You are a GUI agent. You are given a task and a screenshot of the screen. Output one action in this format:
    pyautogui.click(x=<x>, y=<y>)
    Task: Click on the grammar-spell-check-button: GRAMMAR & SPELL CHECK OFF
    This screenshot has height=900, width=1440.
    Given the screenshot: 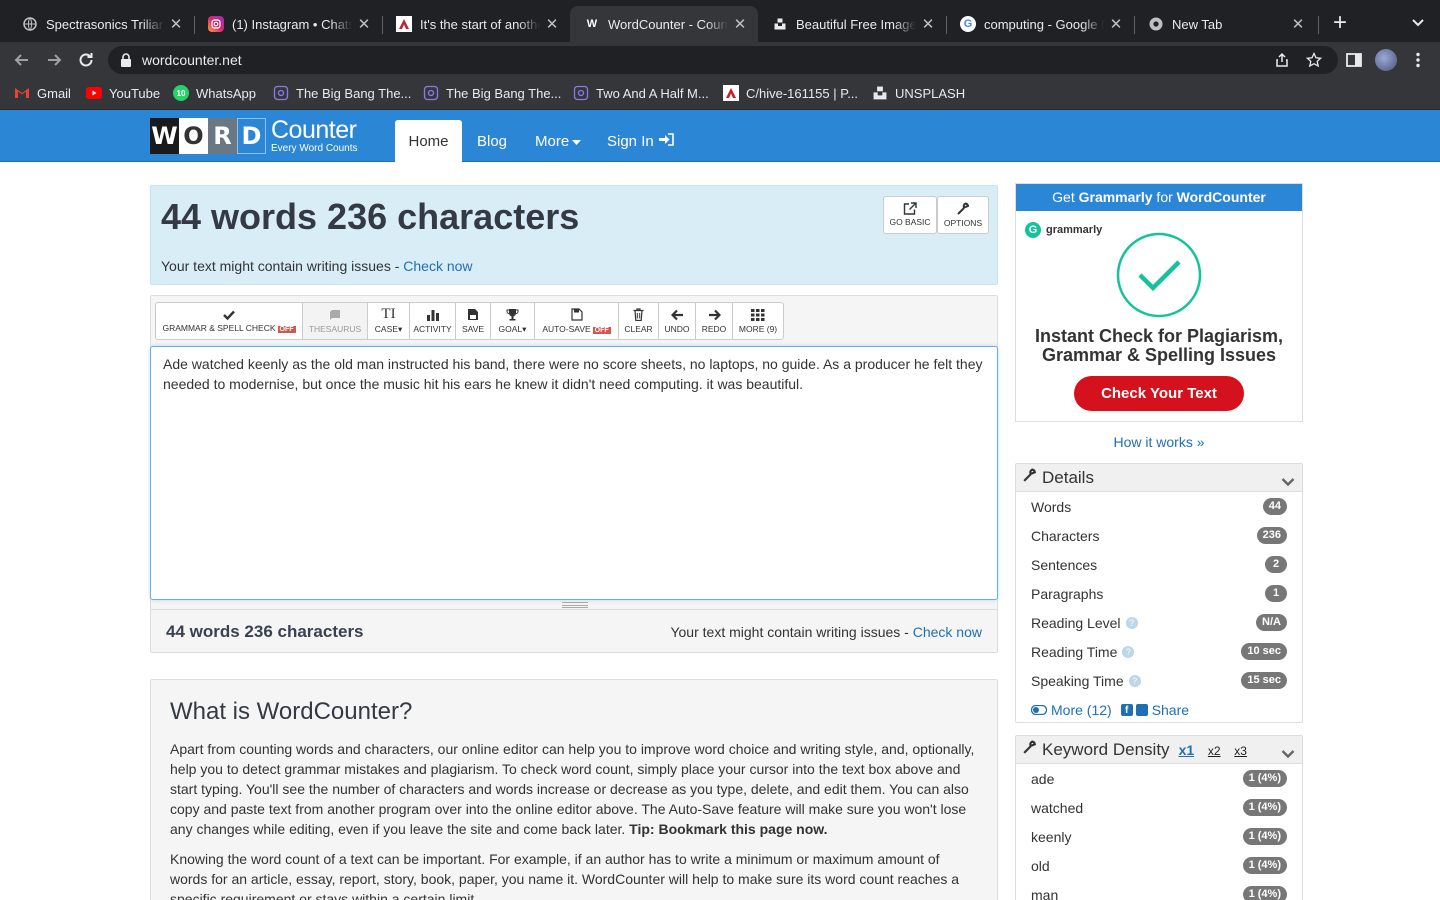 What is the action you would take?
    pyautogui.click(x=229, y=321)
    